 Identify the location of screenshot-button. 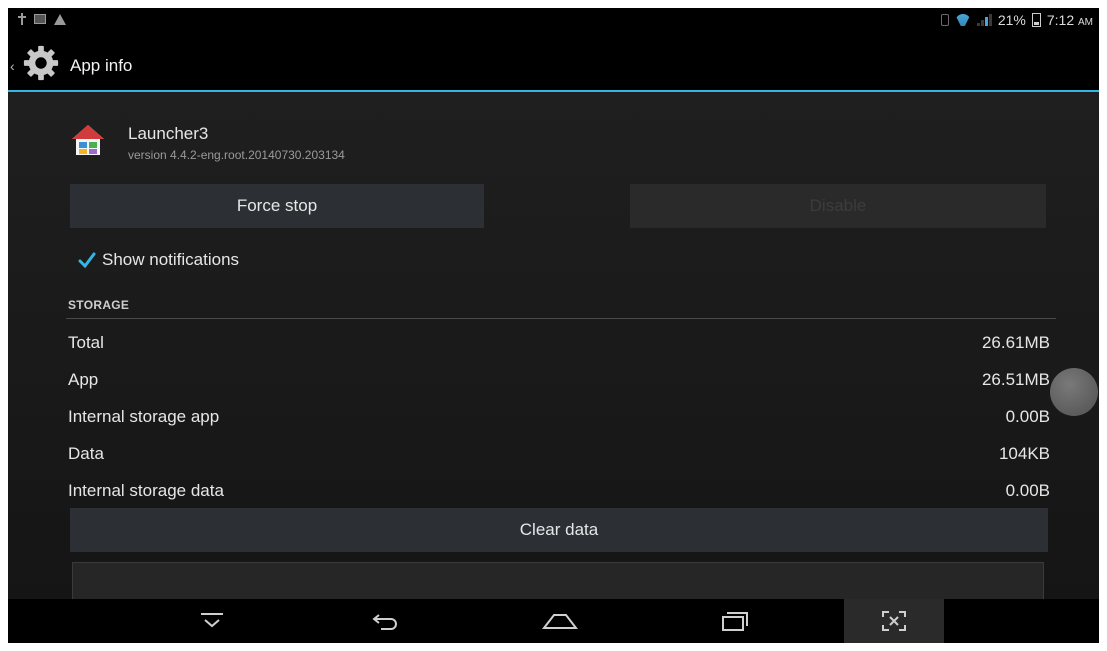
(894, 621).